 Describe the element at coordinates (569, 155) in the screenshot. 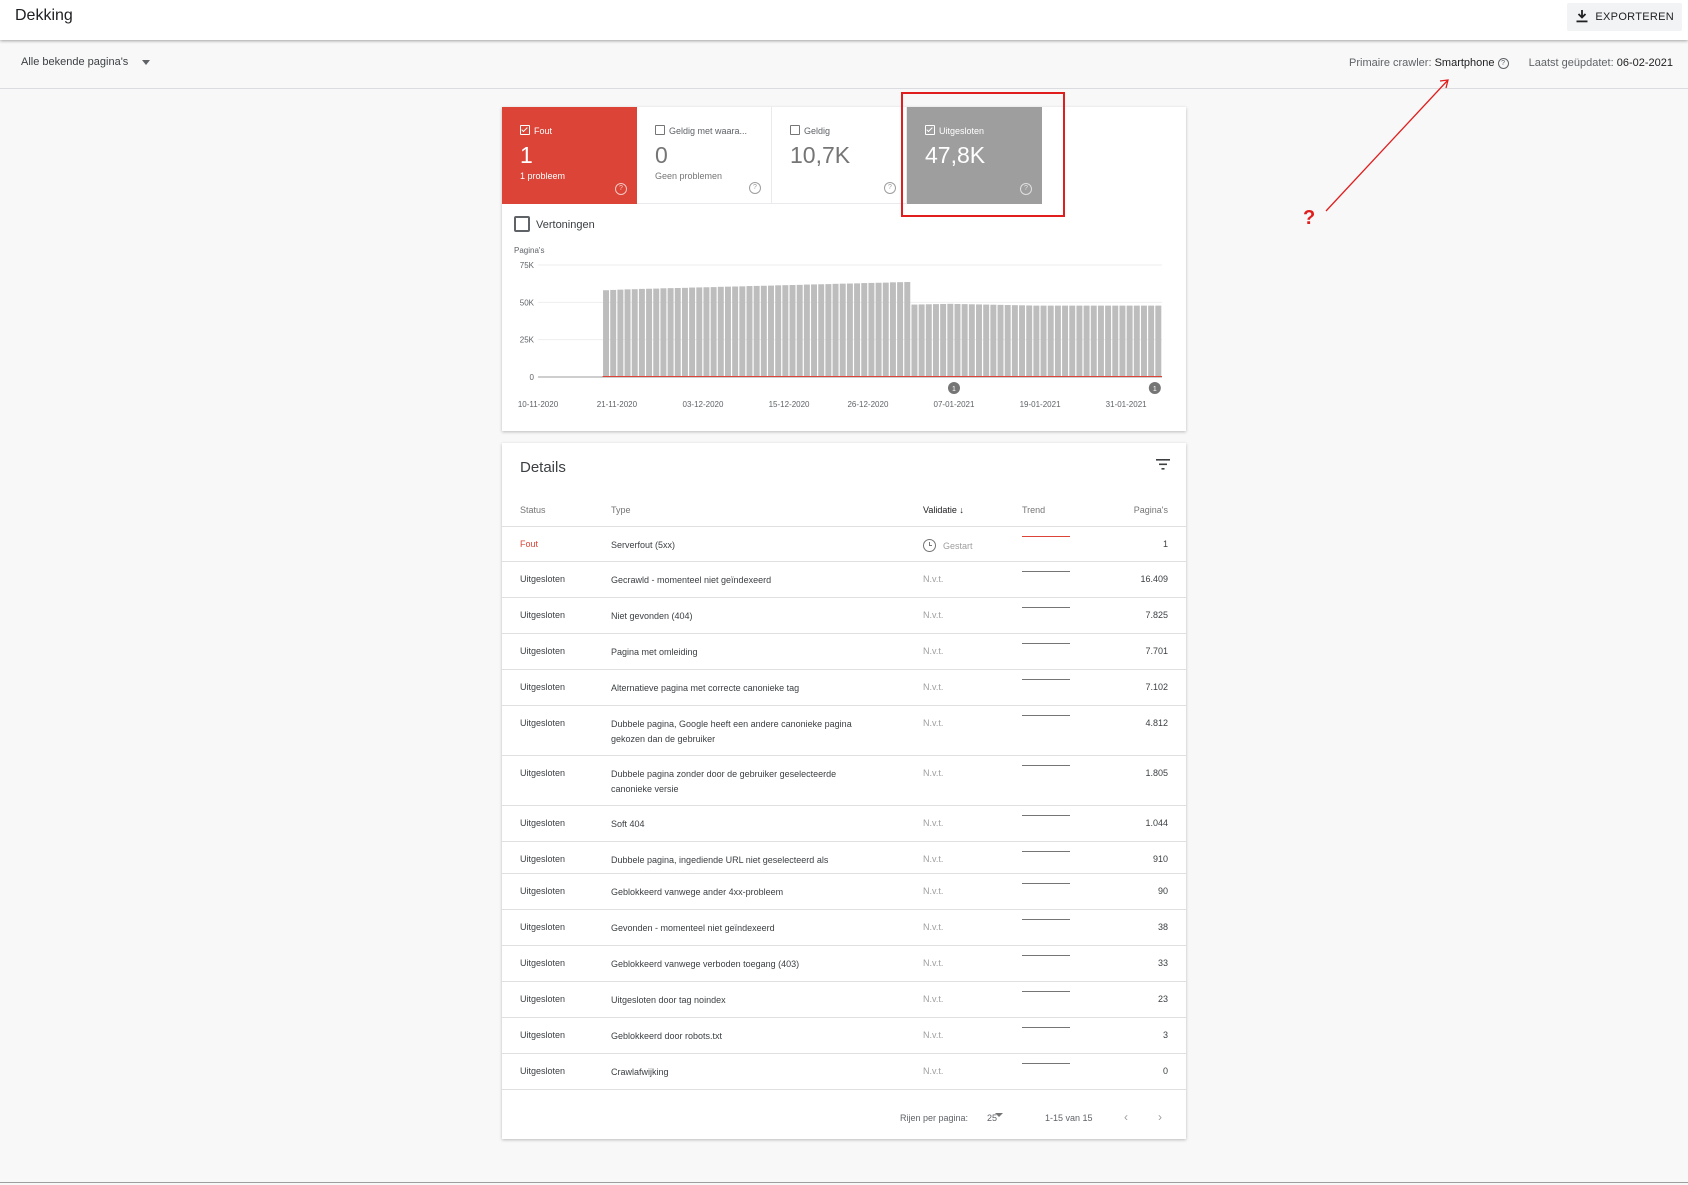

I see `tile-fout: Fout 1 1 probleem ?` at that location.